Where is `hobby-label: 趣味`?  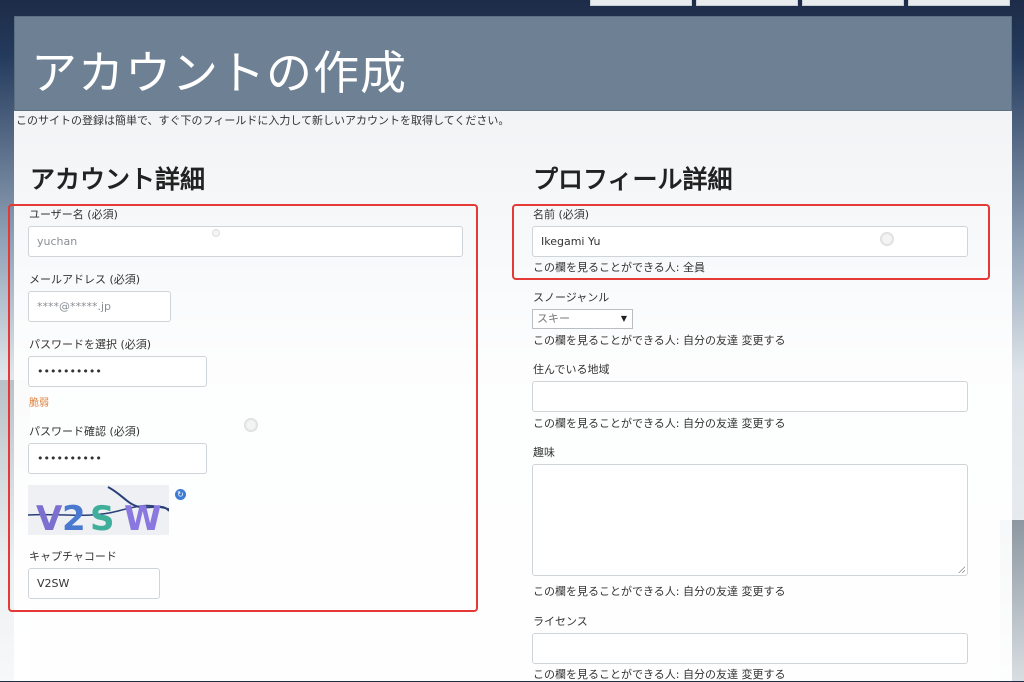
hobby-label: 趣味 is located at coordinates (544, 452).